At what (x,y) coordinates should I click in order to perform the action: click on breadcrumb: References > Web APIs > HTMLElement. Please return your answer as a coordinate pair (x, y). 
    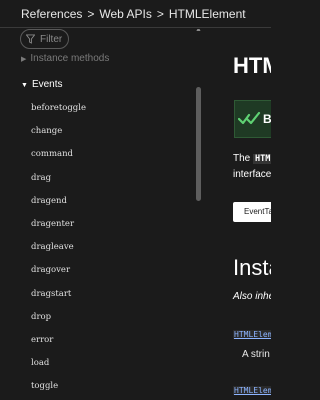
    Looking at the image, I should click on (135, 14).